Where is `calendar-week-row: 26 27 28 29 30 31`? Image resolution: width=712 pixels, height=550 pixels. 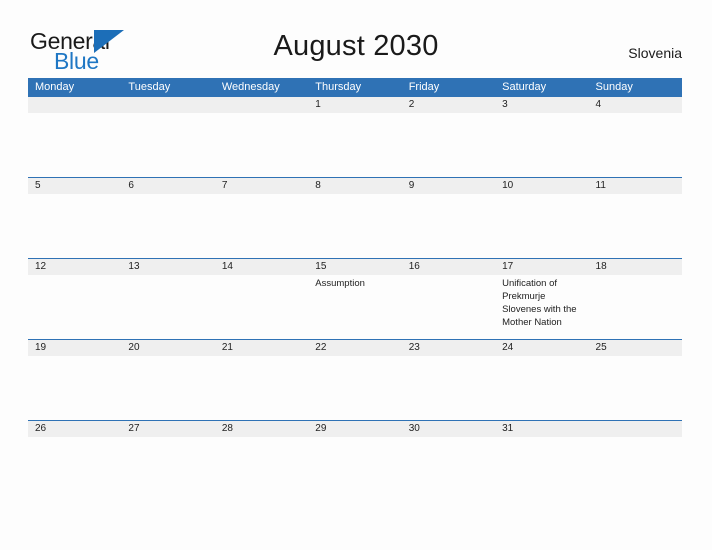
calendar-week-row: 26 27 28 29 30 31 is located at coordinates (355, 428).